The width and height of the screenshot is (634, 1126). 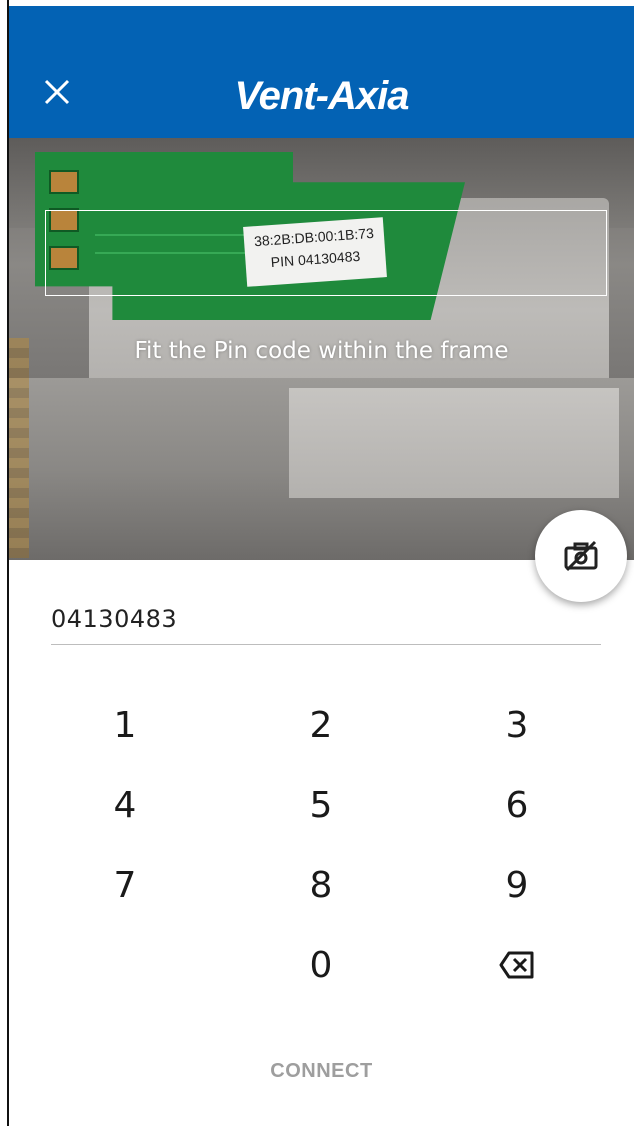 I want to click on key-6: 6, so click(x=517, y=805).